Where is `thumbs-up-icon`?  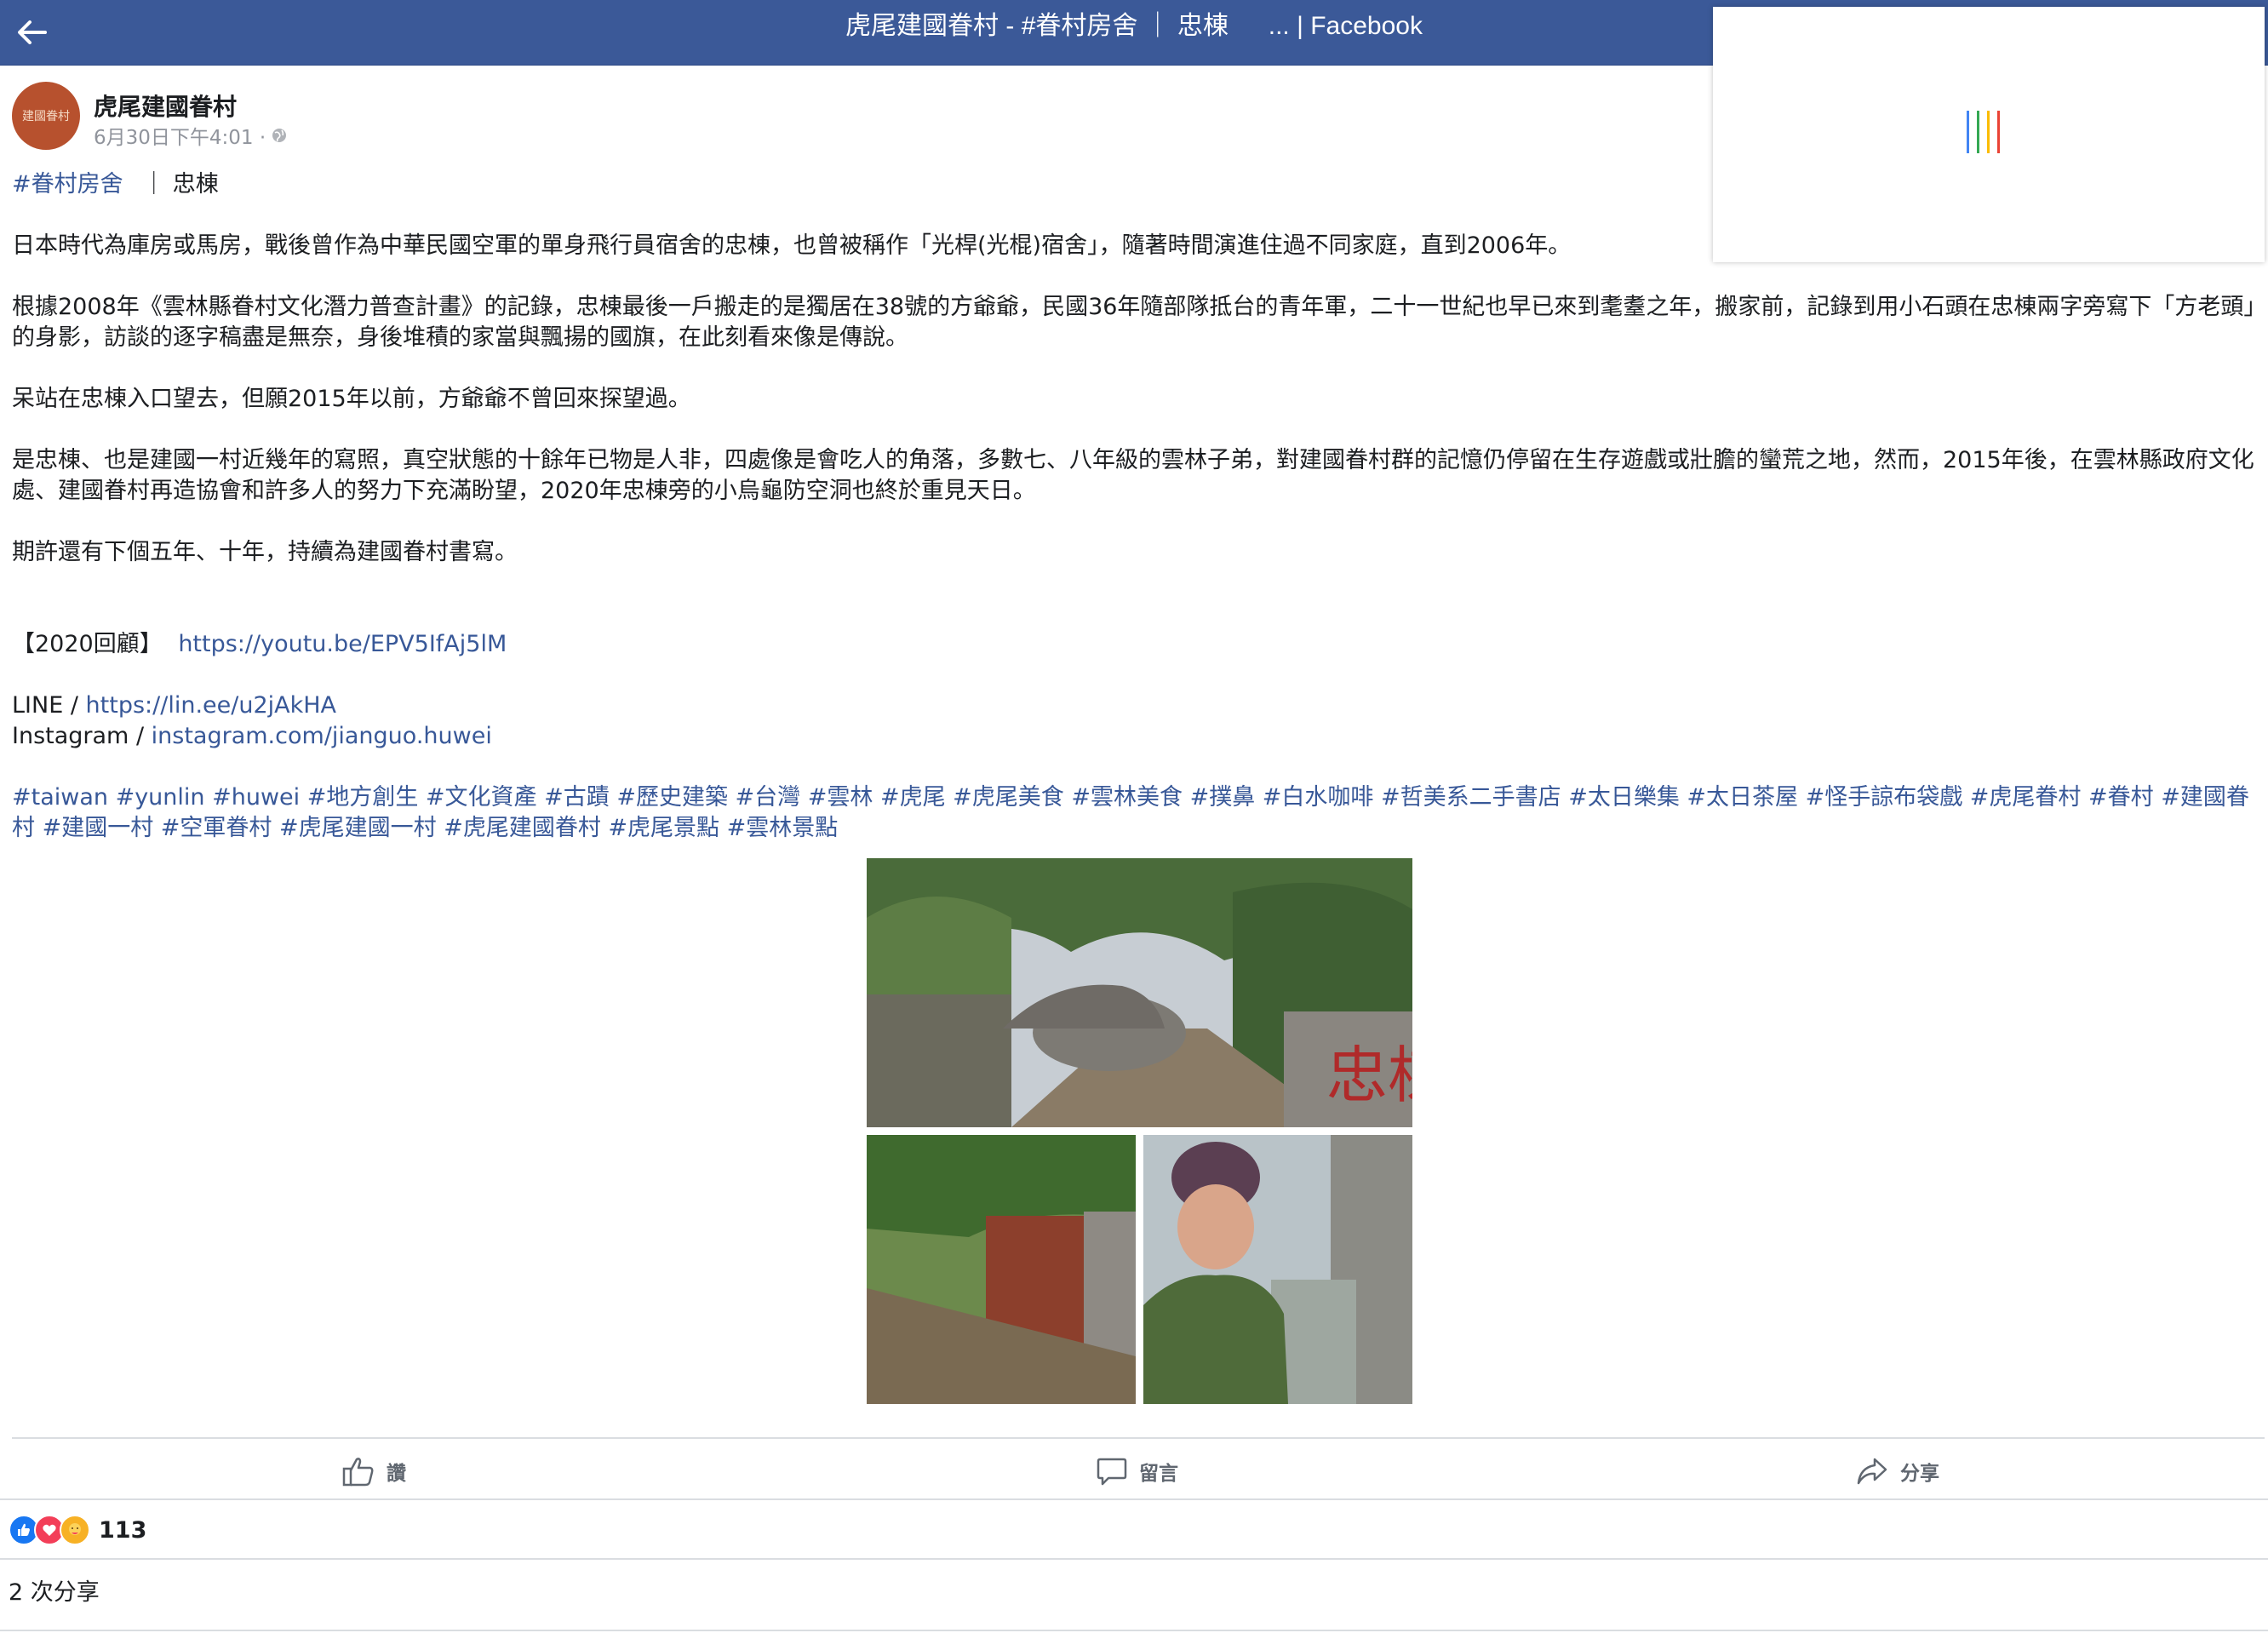 thumbs-up-icon is located at coordinates (358, 1472).